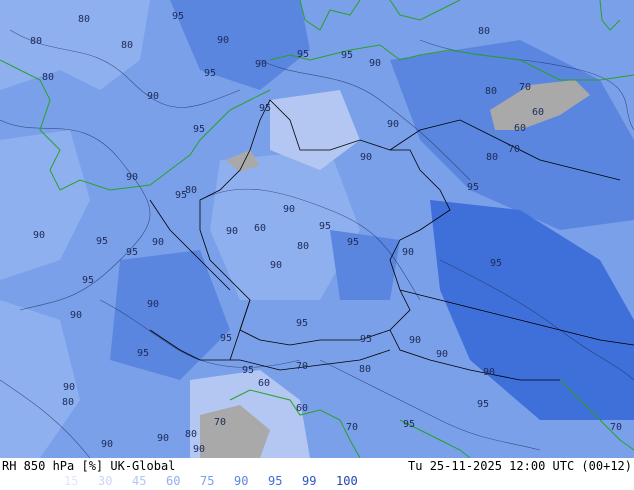 This screenshot has width=634, height=490. What do you see at coordinates (217, 481) in the screenshot?
I see `legend: 15 30 45 60 75 90 95 99 100` at bounding box center [217, 481].